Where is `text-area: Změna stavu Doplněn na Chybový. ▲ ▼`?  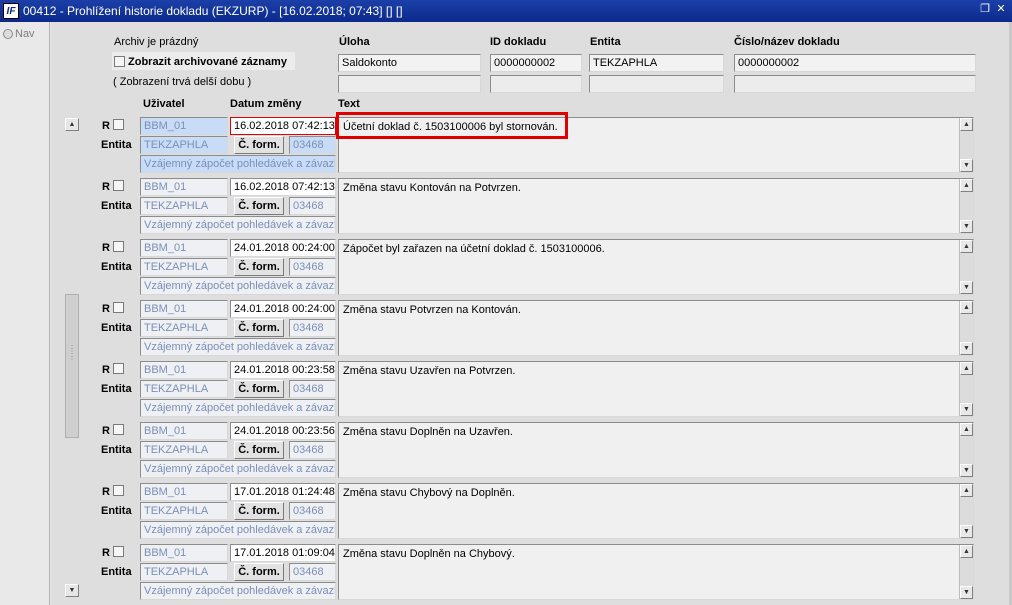 text-area: Změna stavu Doplněn na Chybový. ▲ ▼ is located at coordinates (656, 572).